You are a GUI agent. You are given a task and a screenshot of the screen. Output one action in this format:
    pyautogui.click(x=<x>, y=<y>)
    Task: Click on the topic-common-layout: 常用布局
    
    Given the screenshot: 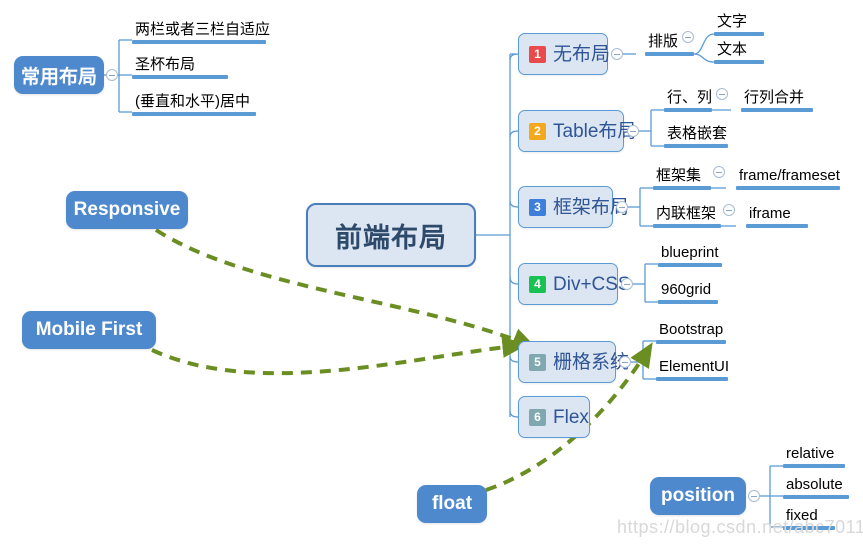 What is the action you would take?
    pyautogui.click(x=59, y=75)
    